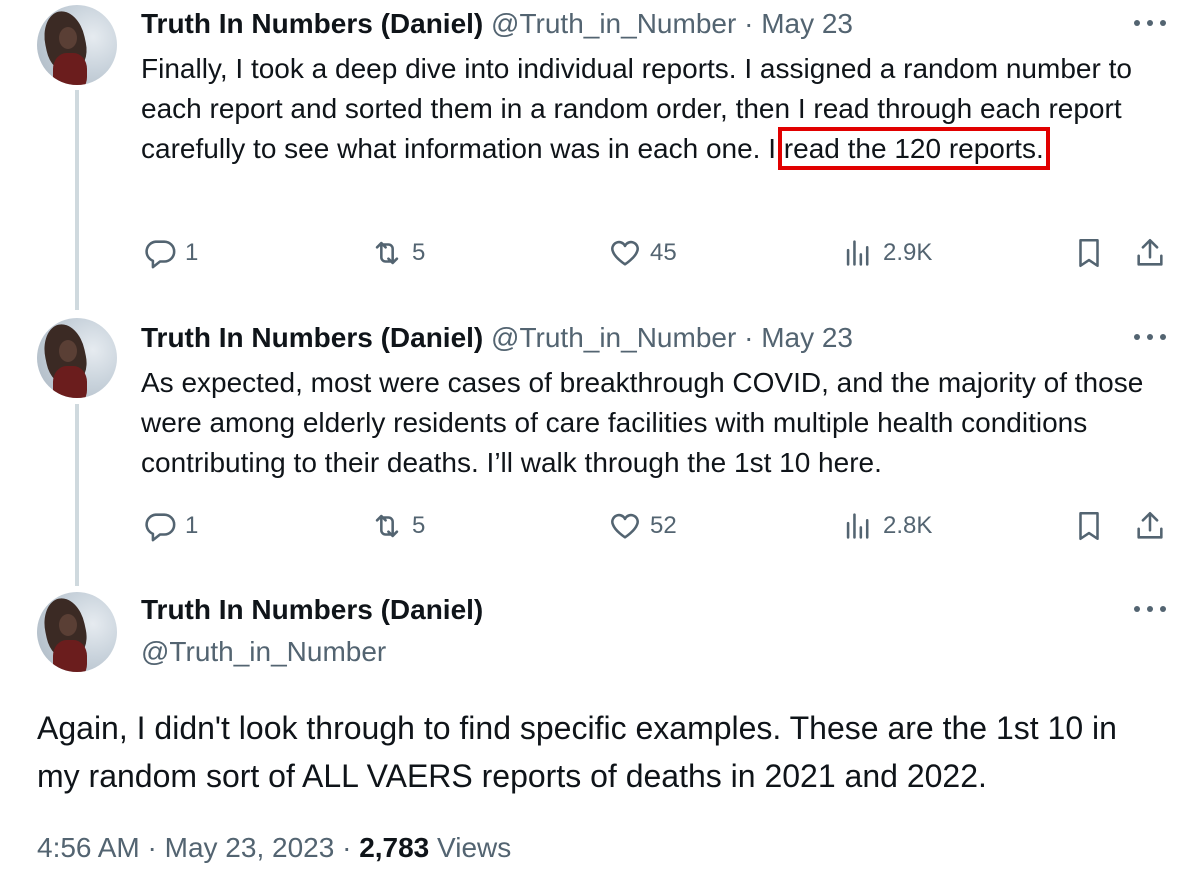 This screenshot has width=1198, height=892. I want to click on like-count: 52, so click(663, 525).